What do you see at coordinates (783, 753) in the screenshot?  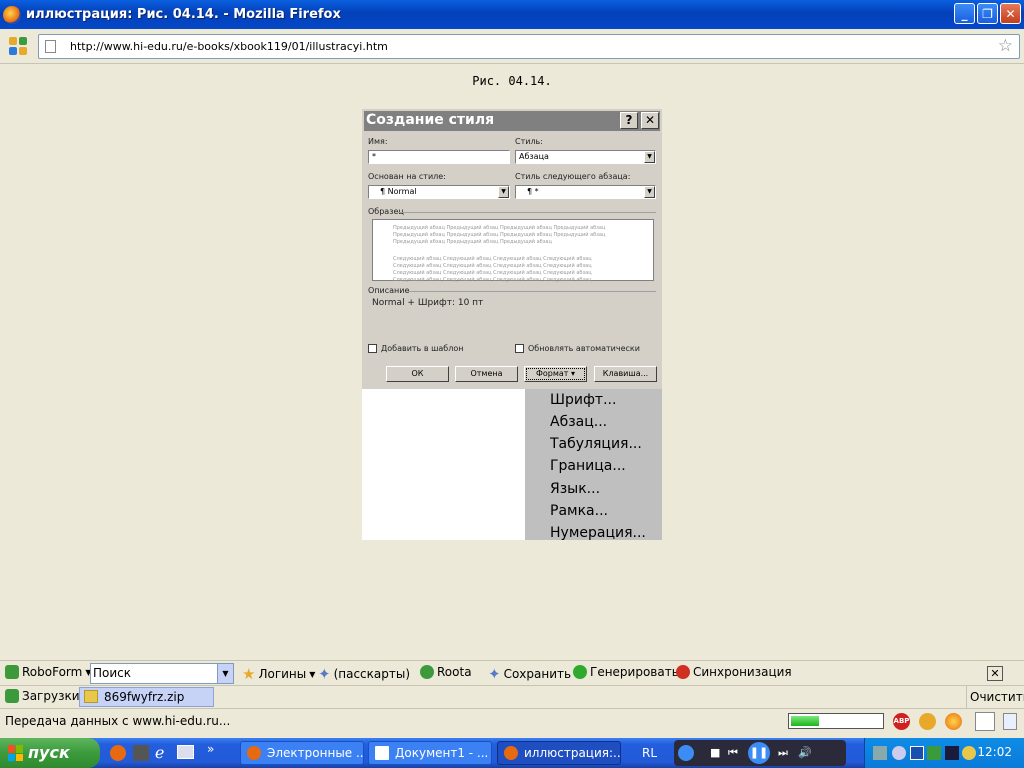 I see `next-icon: ⏭` at bounding box center [783, 753].